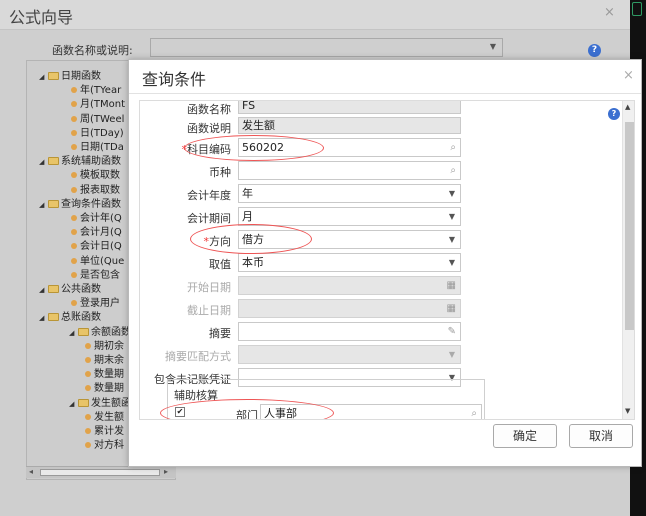 The image size is (646, 516). What do you see at coordinates (349, 285) in the screenshot?
I see `start-date-input: ▦` at bounding box center [349, 285].